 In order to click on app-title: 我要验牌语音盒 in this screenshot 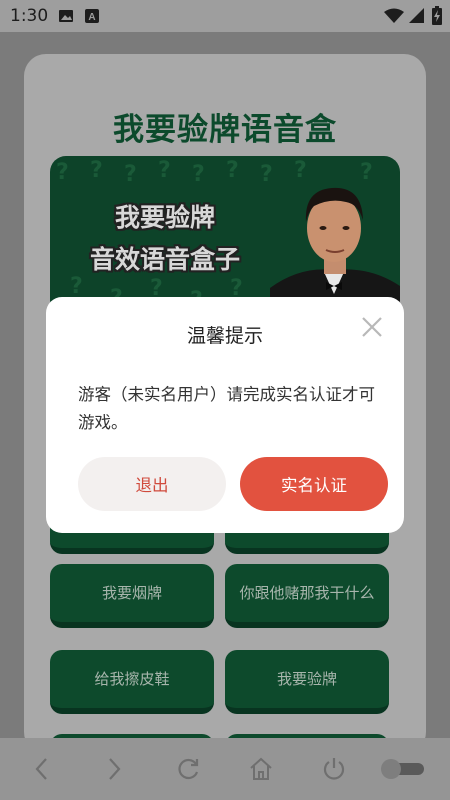, I will do `click(225, 130)`.